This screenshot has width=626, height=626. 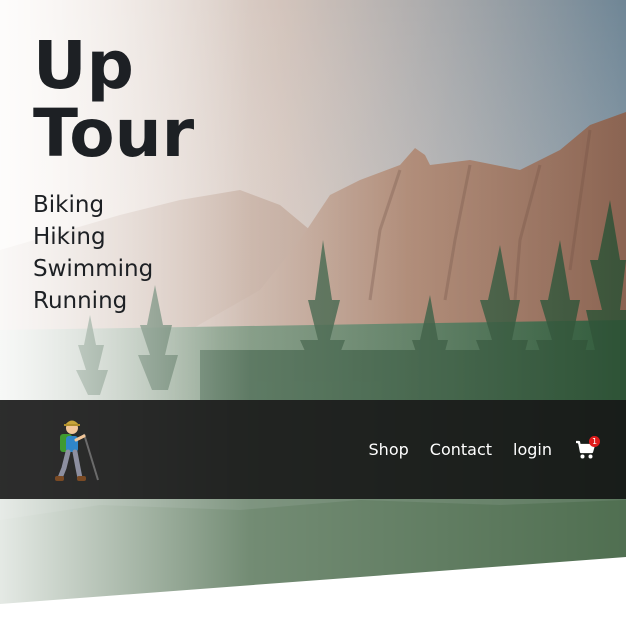 I want to click on activity-item: Swimming, so click(x=93, y=269).